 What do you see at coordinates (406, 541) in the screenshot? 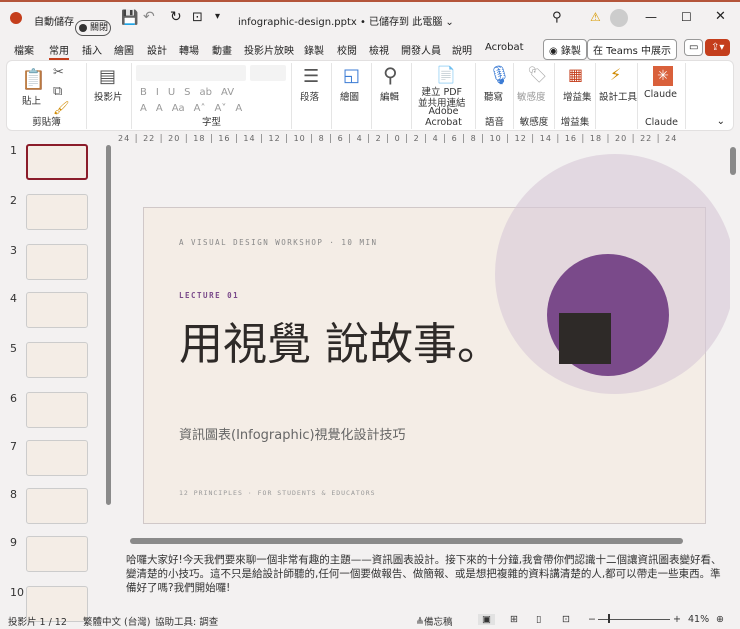
I see `slide-hscrollbar` at bounding box center [406, 541].